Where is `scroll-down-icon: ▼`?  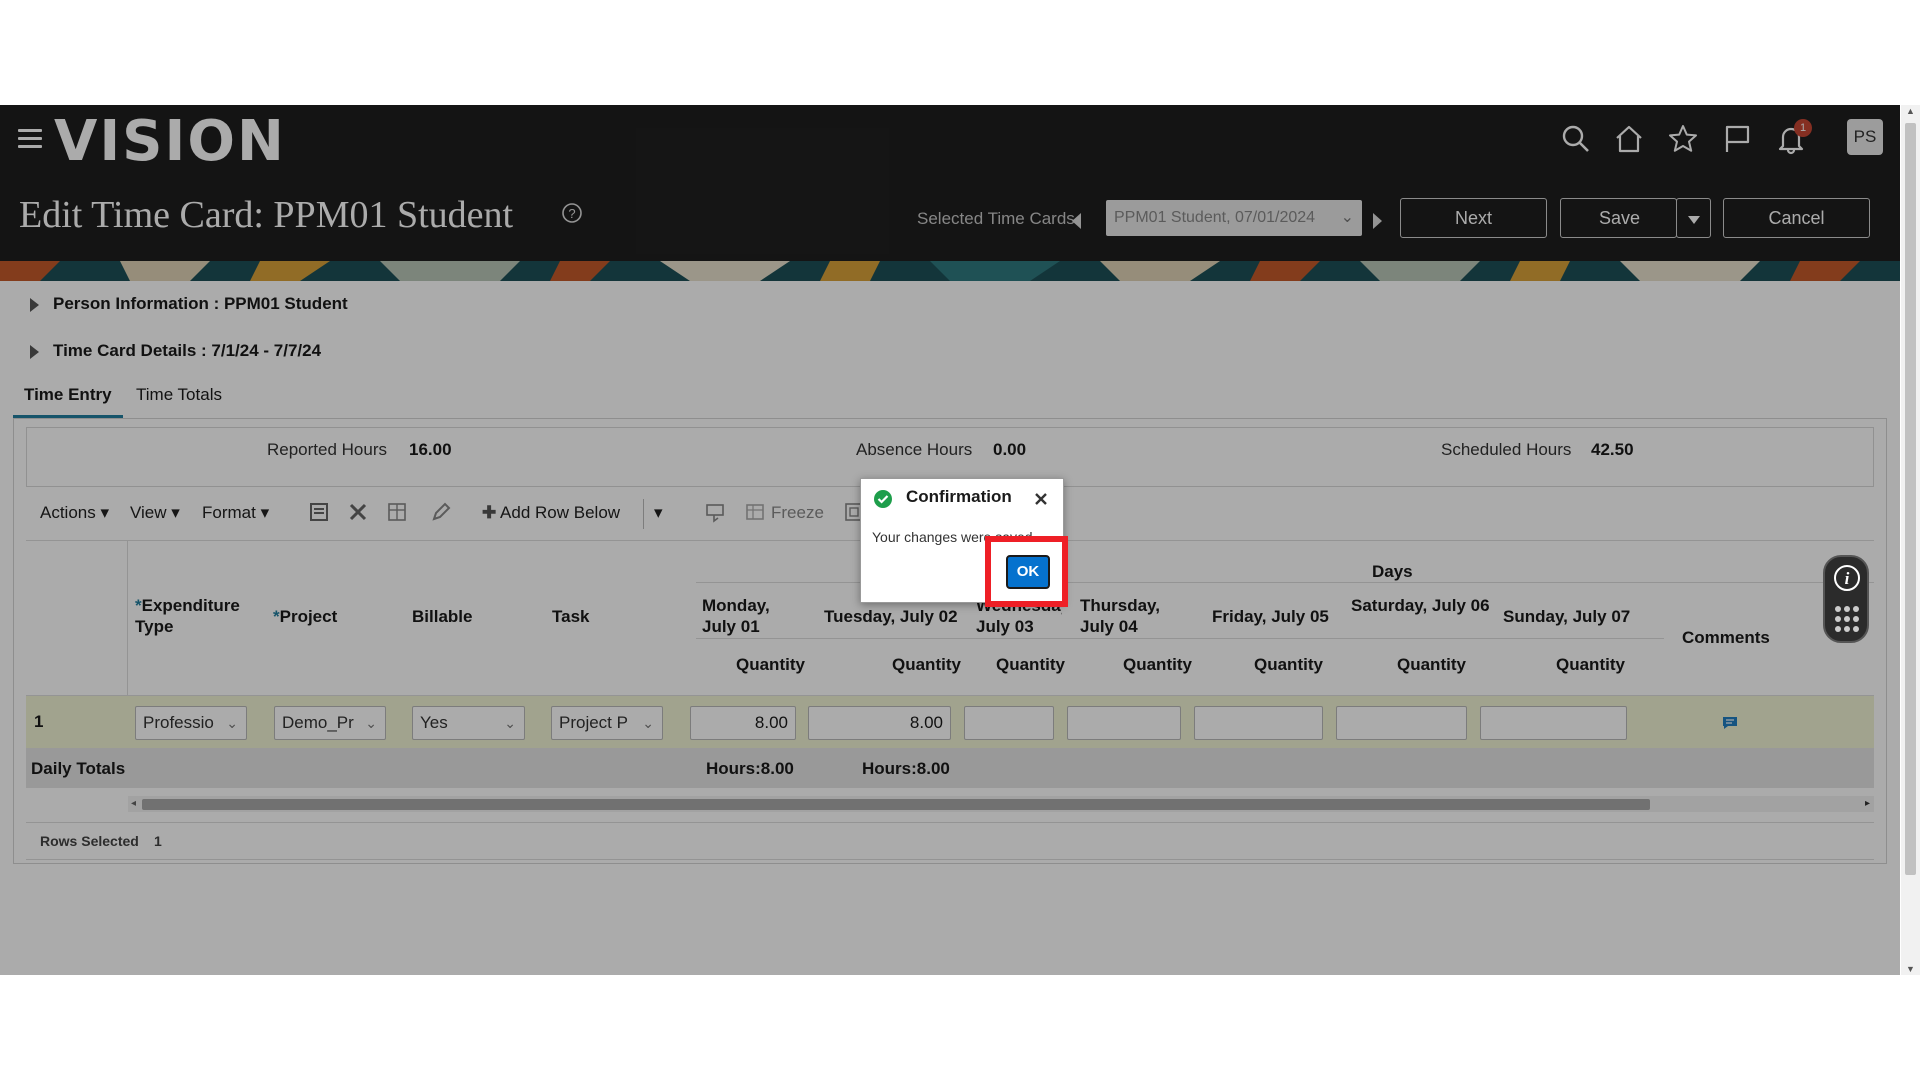 scroll-down-icon: ▼ is located at coordinates (1910, 969).